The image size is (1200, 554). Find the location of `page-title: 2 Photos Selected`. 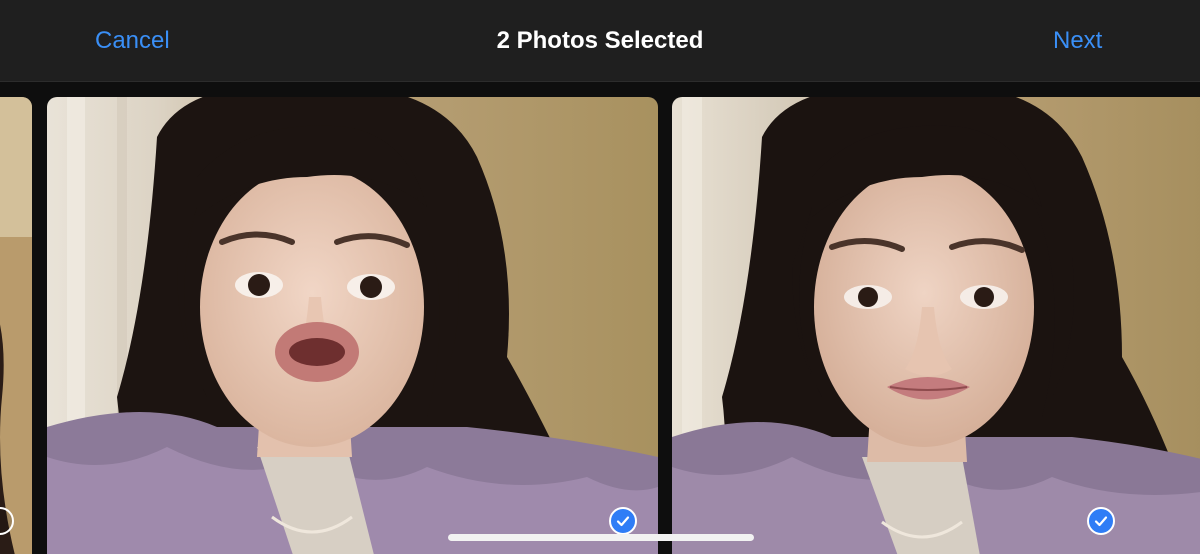

page-title: 2 Photos Selected is located at coordinates (600, 40).